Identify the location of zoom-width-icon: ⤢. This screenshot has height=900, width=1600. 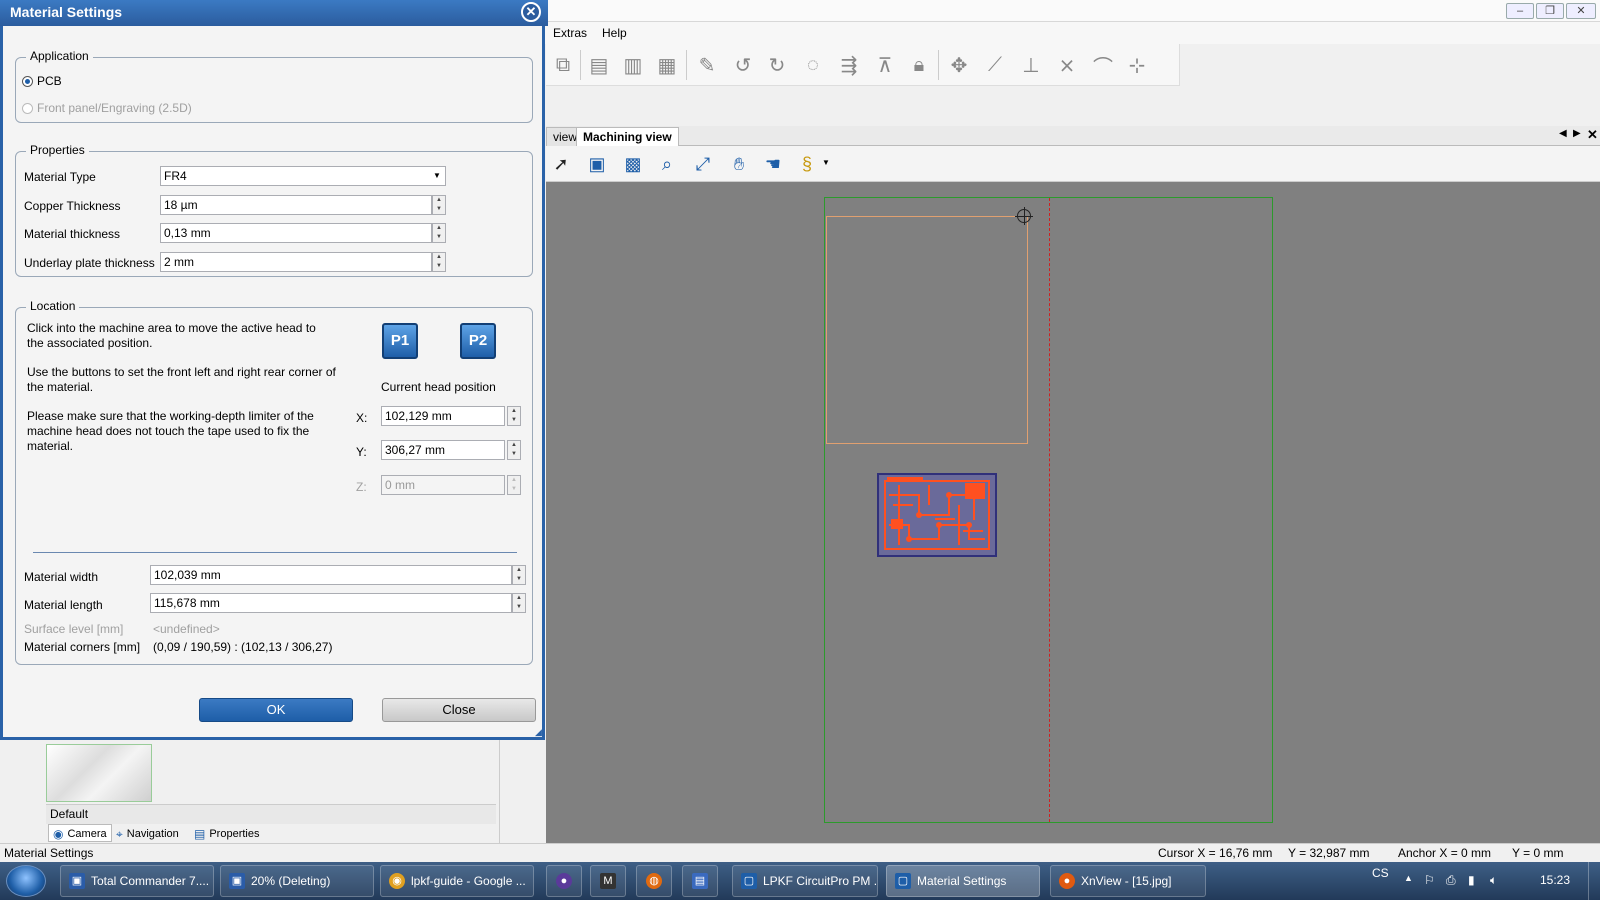
(703, 164).